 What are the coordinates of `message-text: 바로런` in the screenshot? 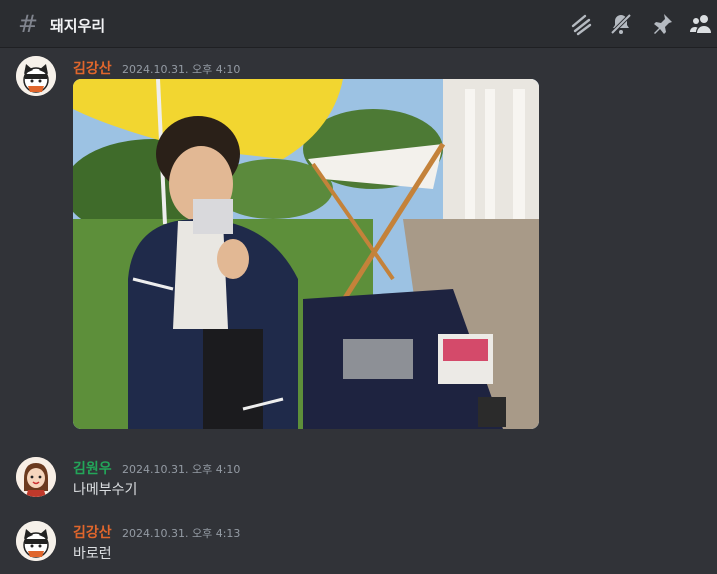 It's located at (92, 554).